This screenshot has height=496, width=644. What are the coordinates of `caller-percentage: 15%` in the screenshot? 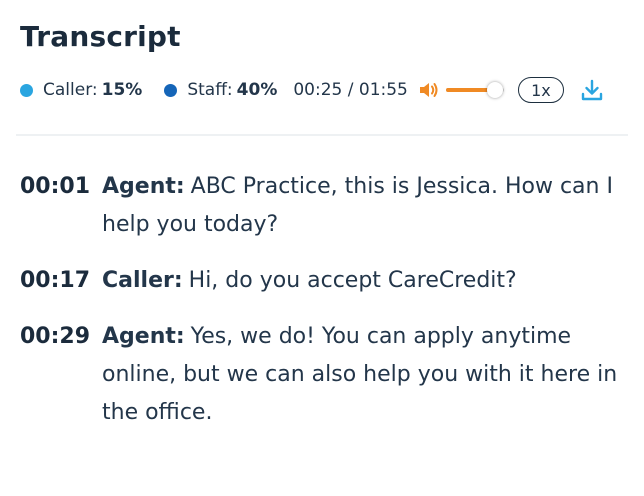 It's located at (122, 90).